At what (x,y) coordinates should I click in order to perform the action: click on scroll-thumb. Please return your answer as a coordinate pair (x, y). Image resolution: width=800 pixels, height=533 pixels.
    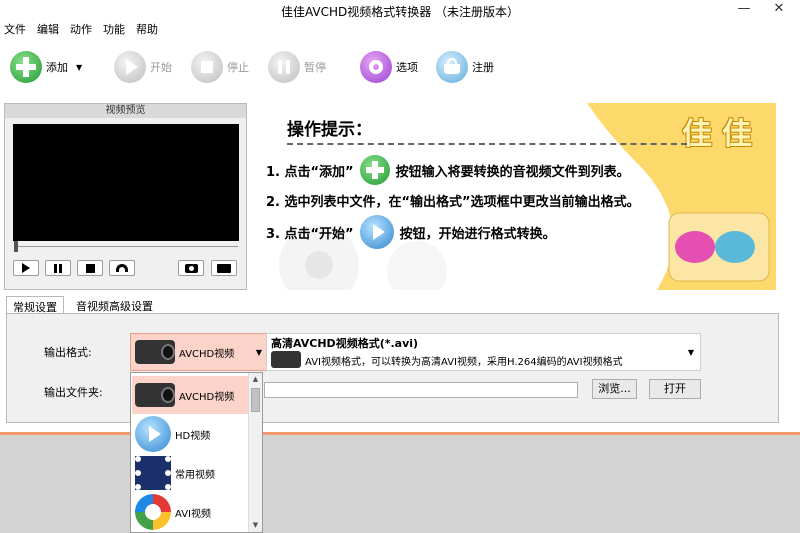
    Looking at the image, I should click on (255, 400).